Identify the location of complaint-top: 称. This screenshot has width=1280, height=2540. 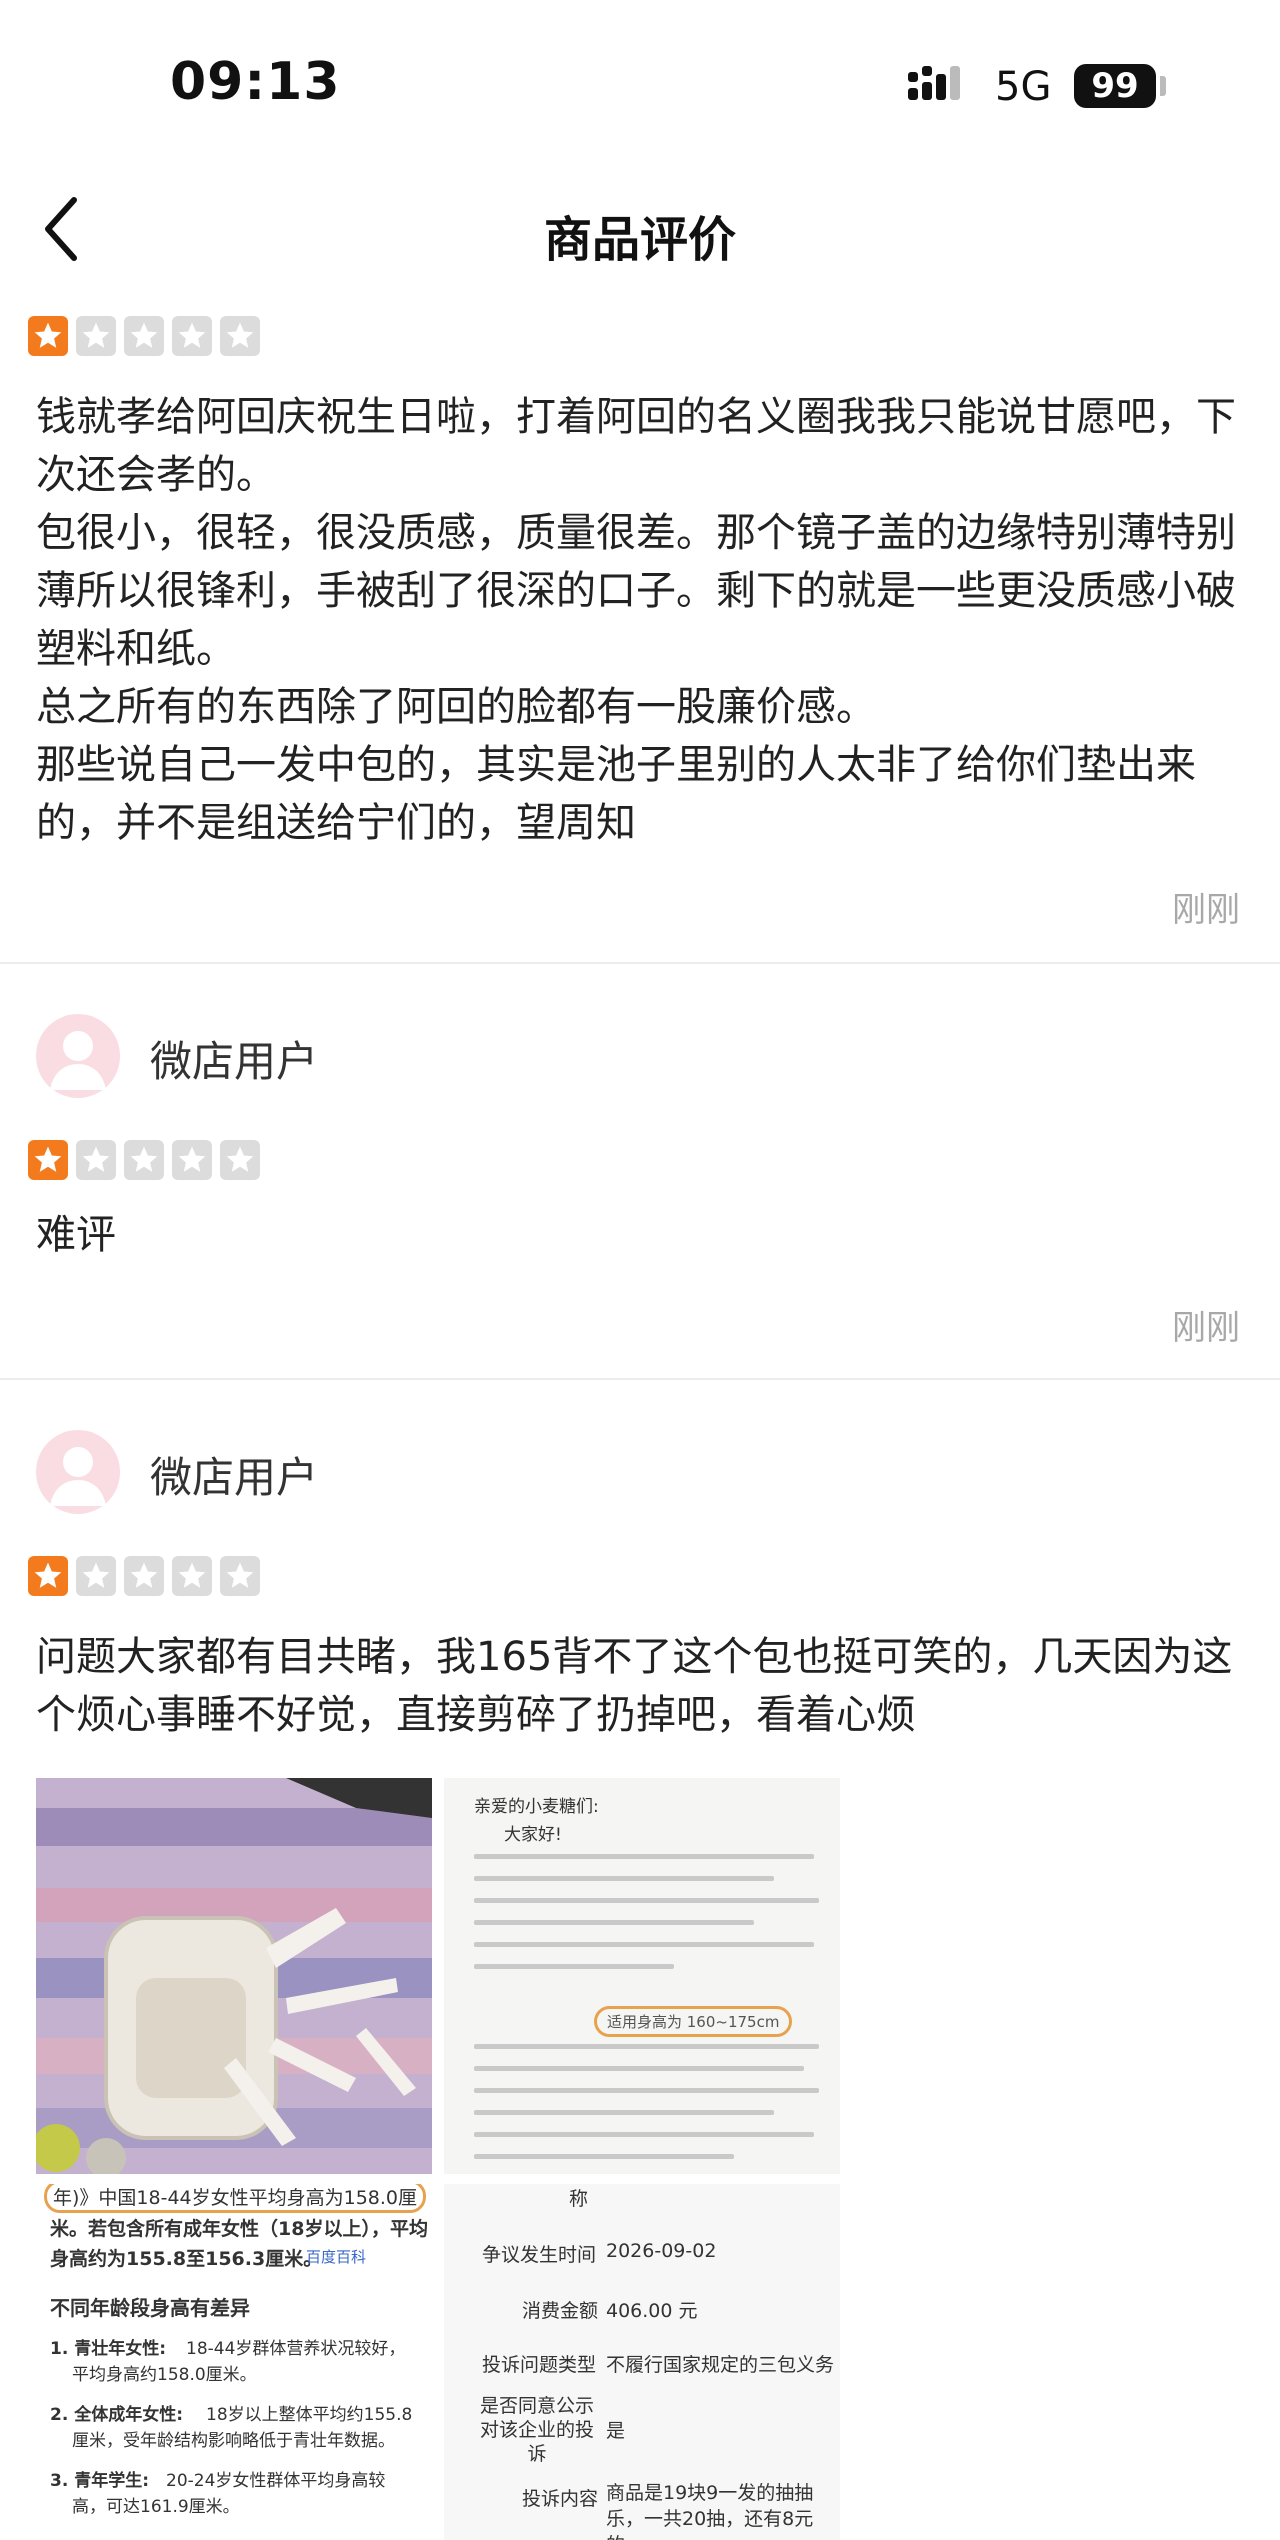
(579, 2199).